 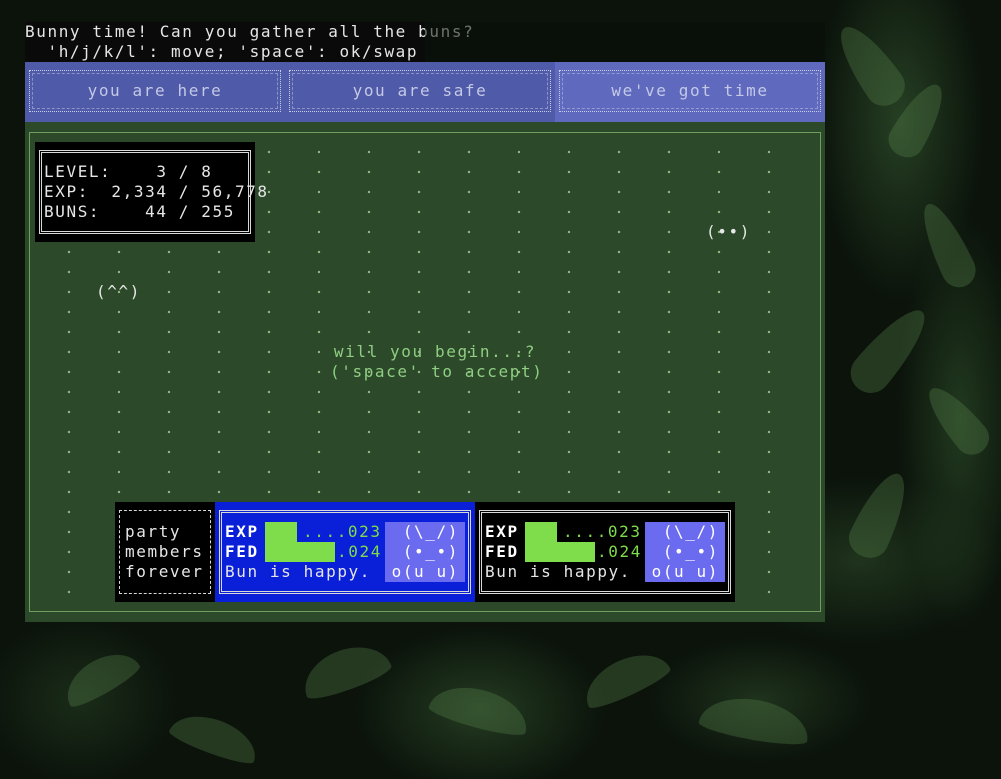 I want to click on party-label-line: party, so click(x=153, y=531).